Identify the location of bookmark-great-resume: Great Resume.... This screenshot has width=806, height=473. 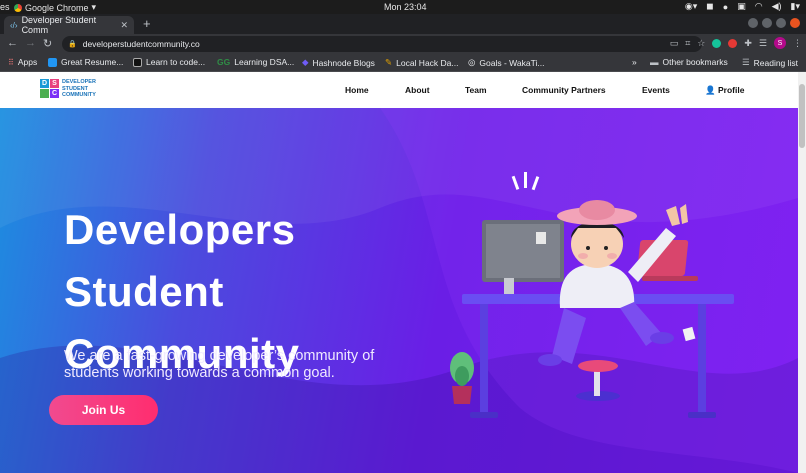
(85, 62).